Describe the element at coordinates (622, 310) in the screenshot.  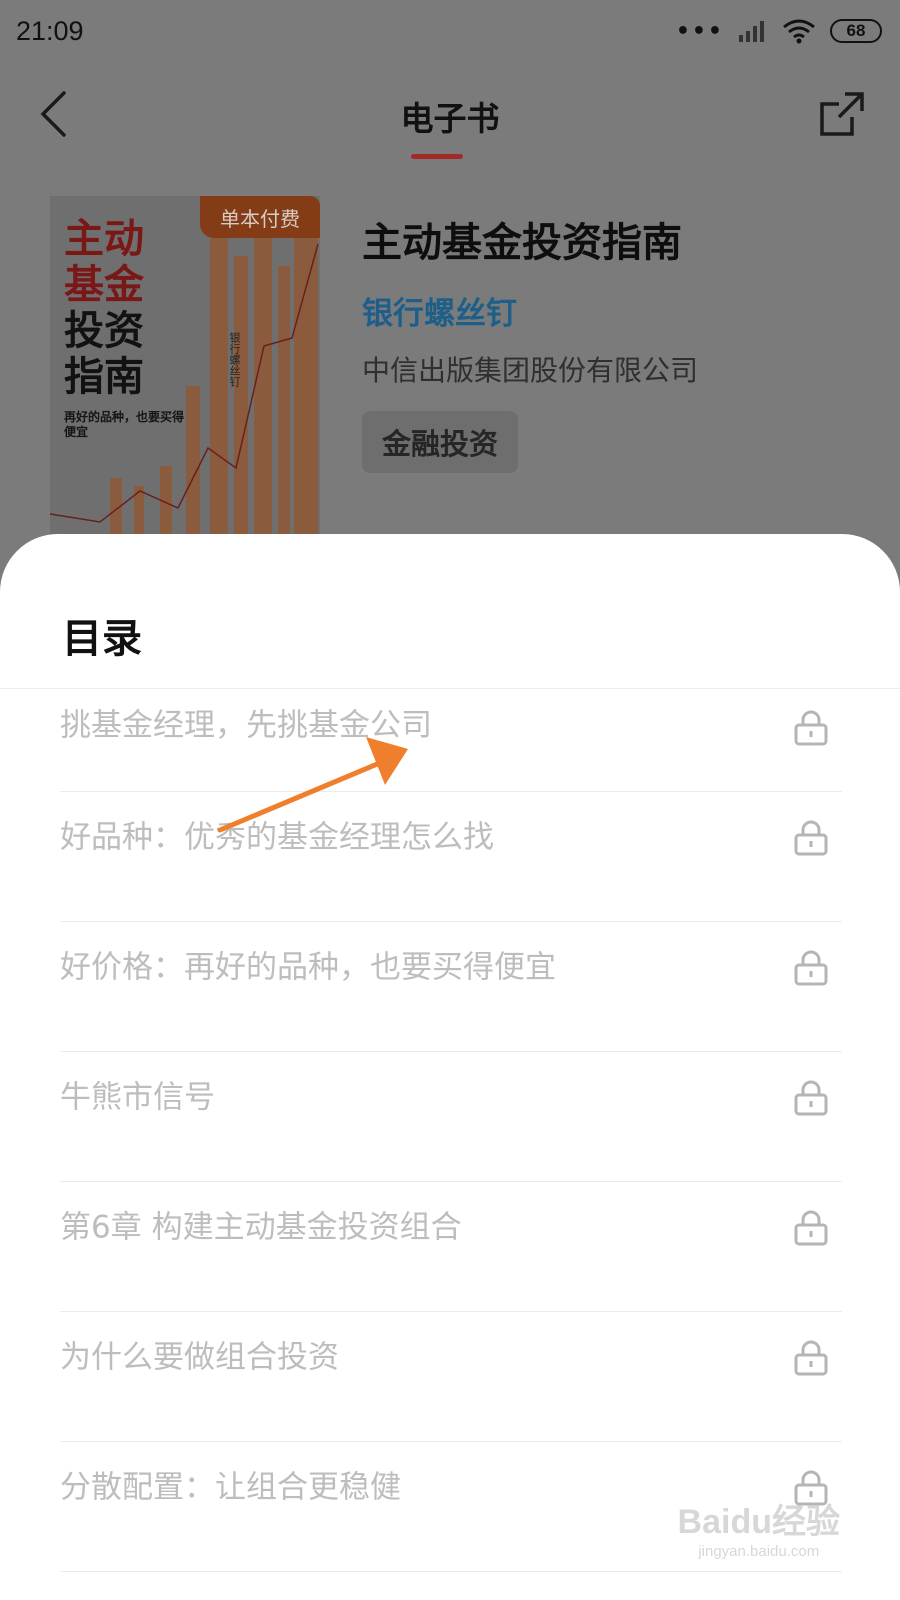
I see `book-author-link: 银行螺丝钉` at that location.